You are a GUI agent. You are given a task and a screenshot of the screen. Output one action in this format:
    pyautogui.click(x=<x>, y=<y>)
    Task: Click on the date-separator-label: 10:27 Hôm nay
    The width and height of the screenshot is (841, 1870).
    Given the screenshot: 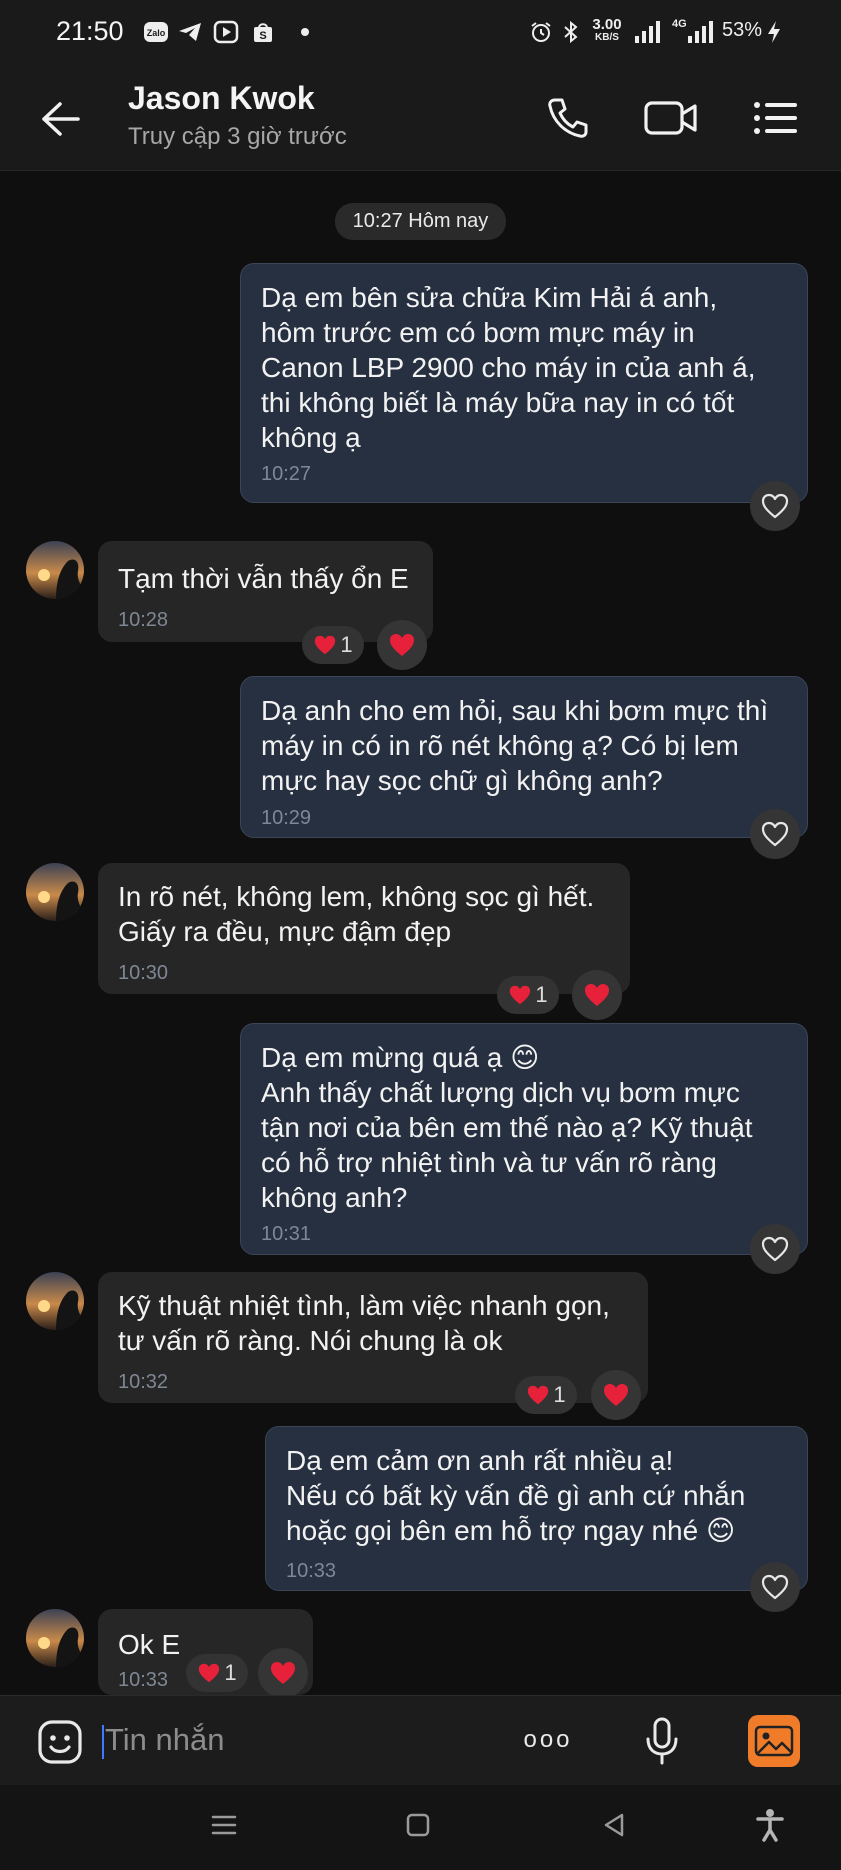 What is the action you would take?
    pyautogui.click(x=420, y=221)
    